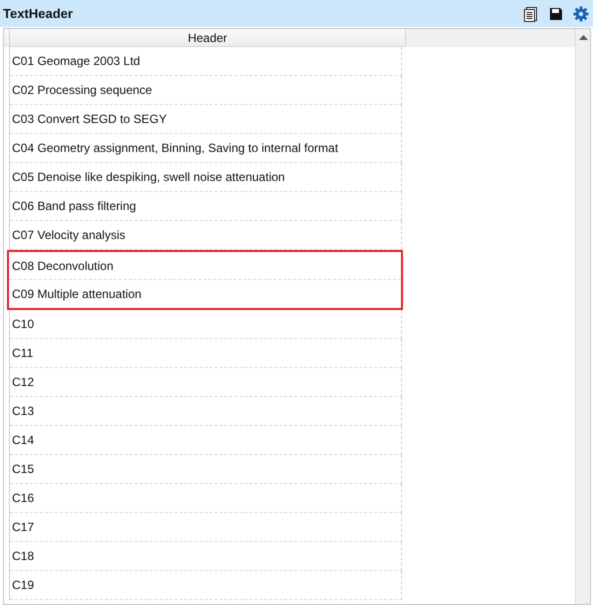  Describe the element at coordinates (583, 37) in the screenshot. I see `scroll-up-icon` at that location.